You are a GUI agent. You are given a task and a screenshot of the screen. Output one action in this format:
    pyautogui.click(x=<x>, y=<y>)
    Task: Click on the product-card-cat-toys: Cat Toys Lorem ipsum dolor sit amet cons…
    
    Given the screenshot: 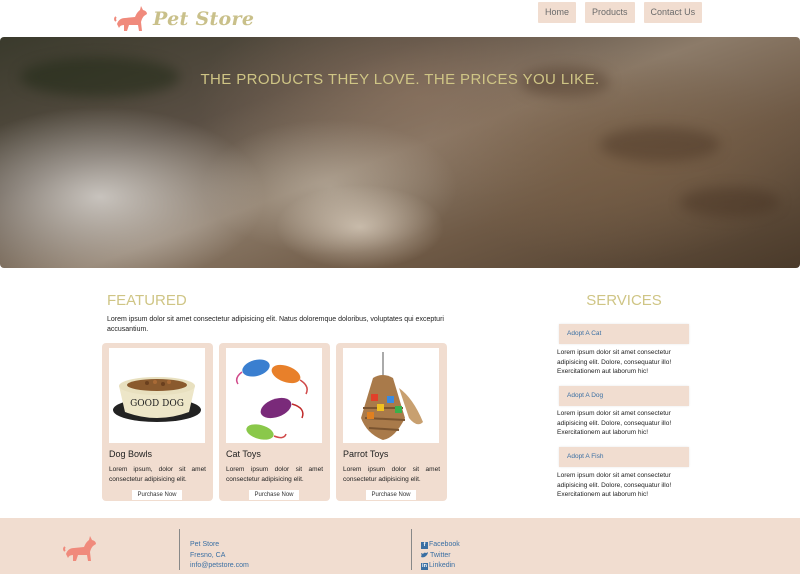 What is the action you would take?
    pyautogui.click(x=274, y=422)
    